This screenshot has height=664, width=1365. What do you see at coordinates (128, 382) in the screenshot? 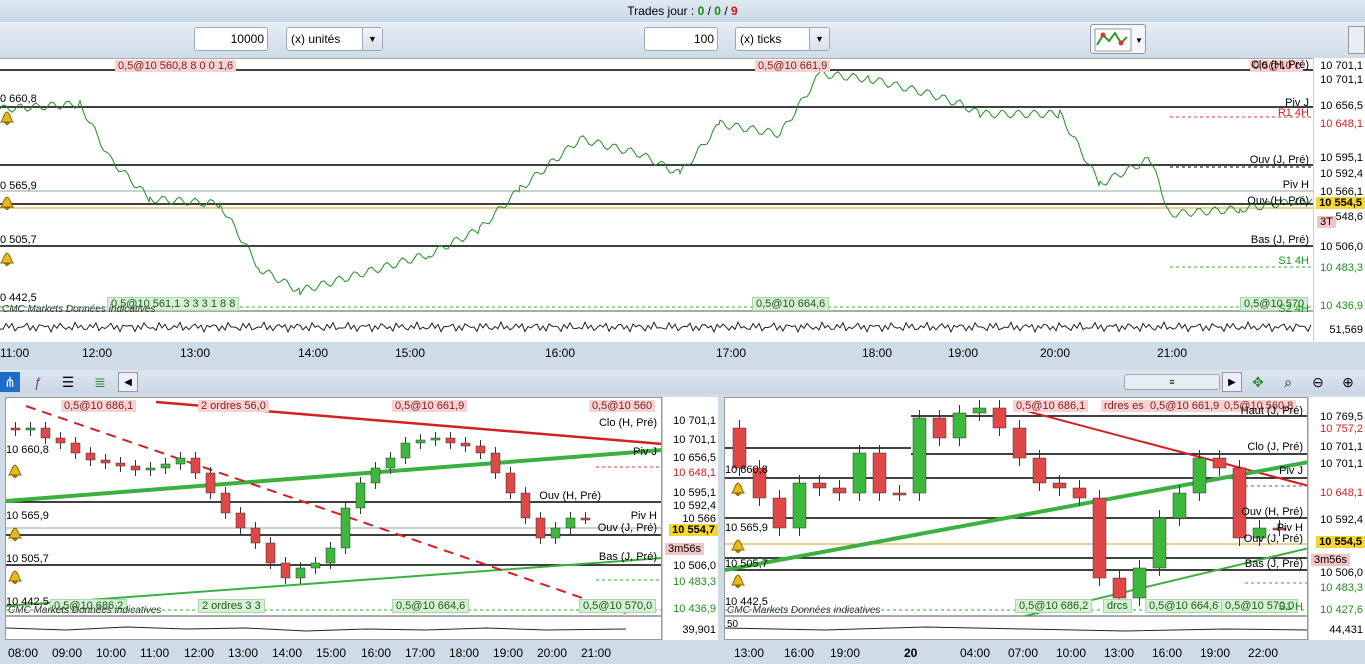
I see `scroll-left-icon: ◀` at bounding box center [128, 382].